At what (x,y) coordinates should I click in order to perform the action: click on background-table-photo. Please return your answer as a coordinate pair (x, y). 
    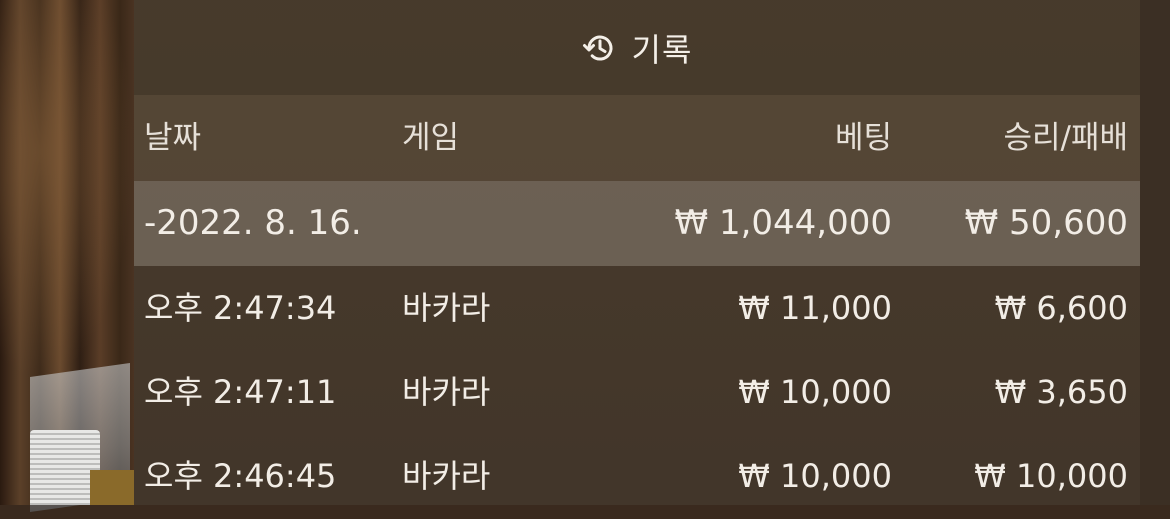
    Looking at the image, I should click on (67, 256).